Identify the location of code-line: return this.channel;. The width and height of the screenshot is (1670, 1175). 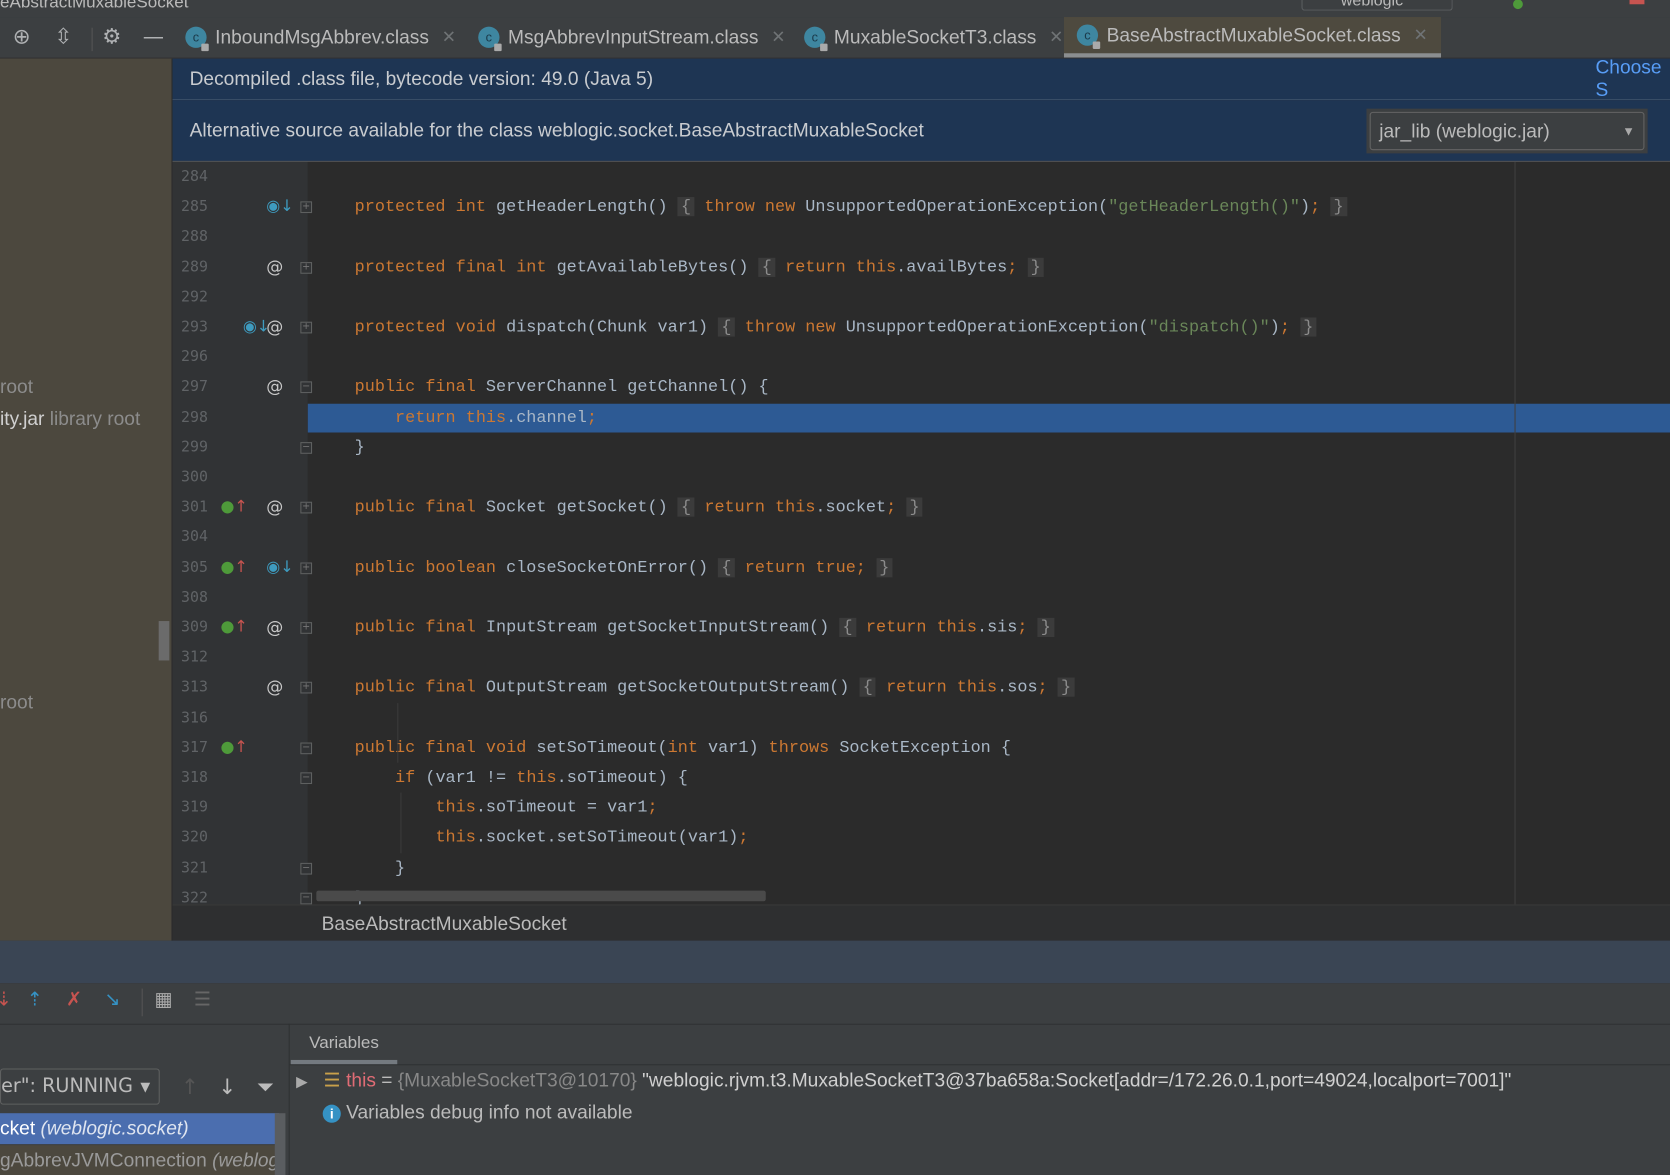
(476, 417).